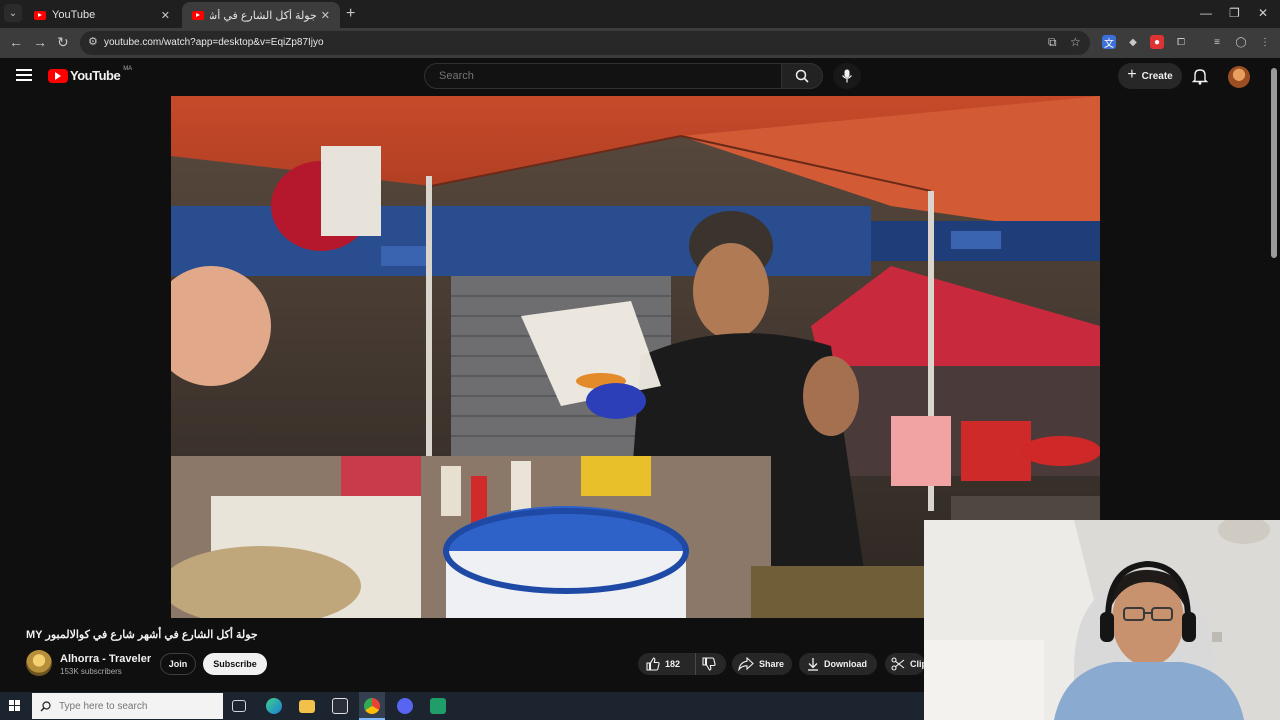  Describe the element at coordinates (239, 706) in the screenshot. I see `task-view-icon` at that location.